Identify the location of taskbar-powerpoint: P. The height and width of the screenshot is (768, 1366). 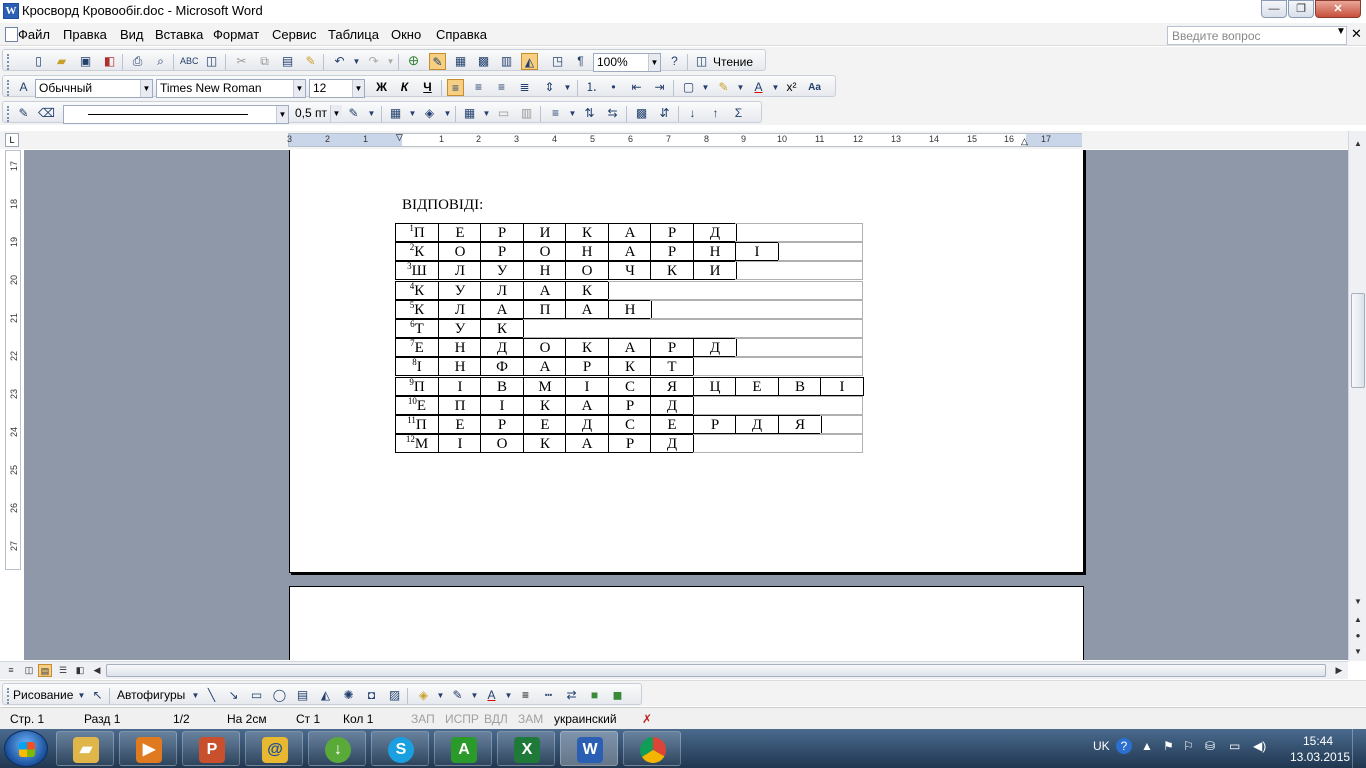
(211, 748).